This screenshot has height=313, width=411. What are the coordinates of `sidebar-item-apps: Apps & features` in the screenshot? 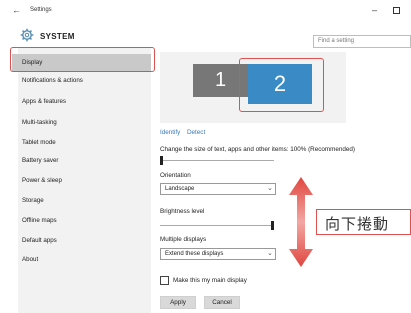 It's located at (84, 102).